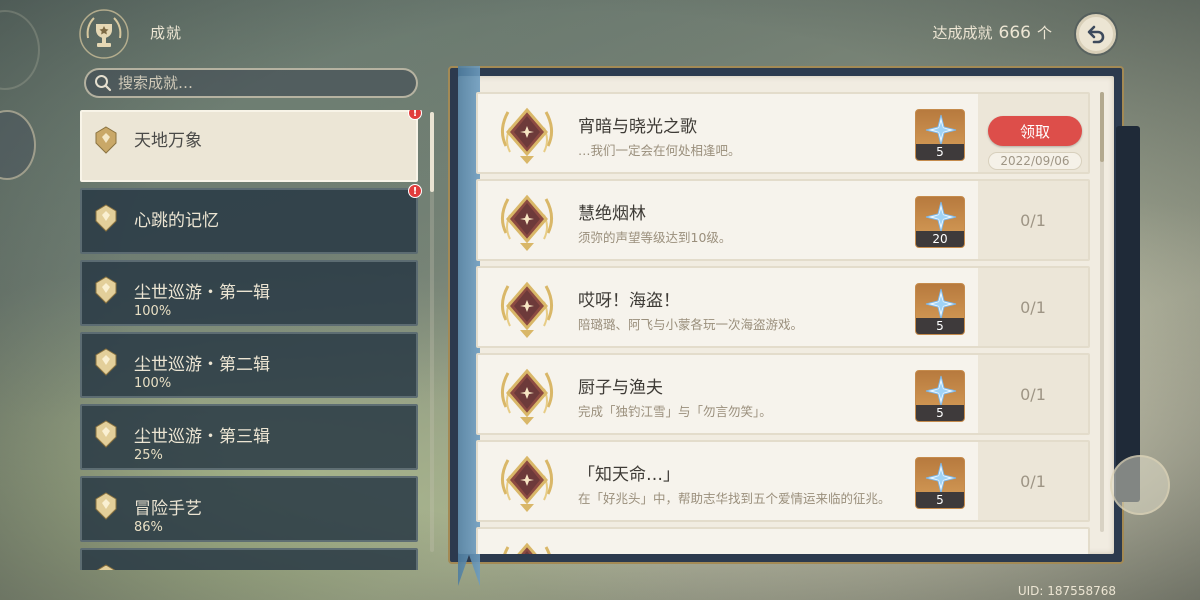 The height and width of the screenshot is (600, 1200). I want to click on page-title: 成就, so click(166, 33).